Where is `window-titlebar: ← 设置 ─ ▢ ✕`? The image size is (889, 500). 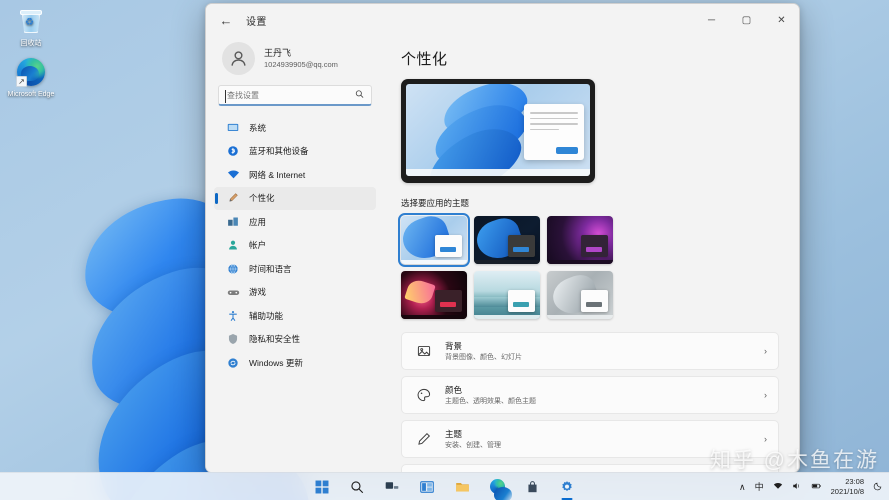
window-titlebar: ← 设置 ─ ▢ ✕ is located at coordinates (502, 20).